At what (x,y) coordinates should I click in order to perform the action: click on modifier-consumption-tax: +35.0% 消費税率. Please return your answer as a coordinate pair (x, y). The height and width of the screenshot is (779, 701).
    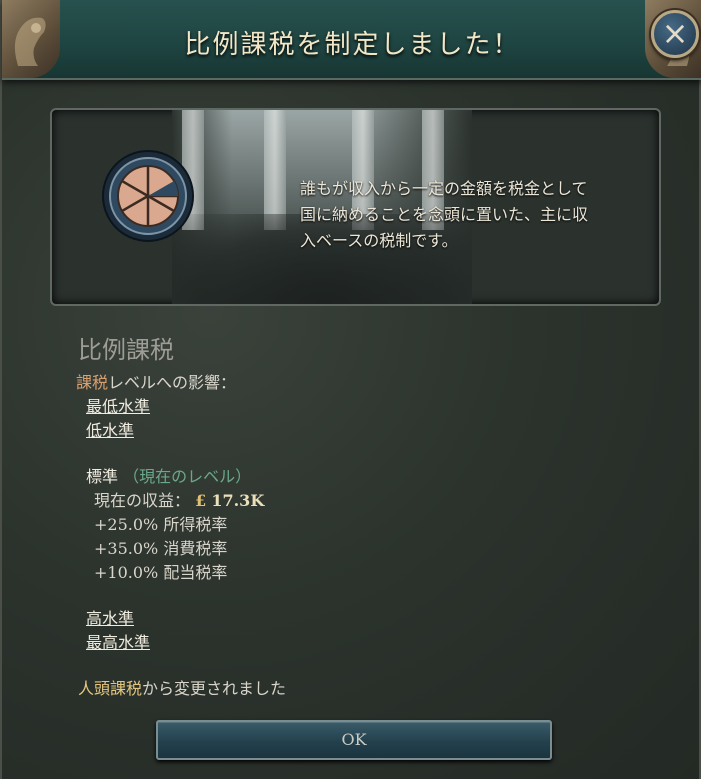
    Looking at the image, I should click on (161, 548).